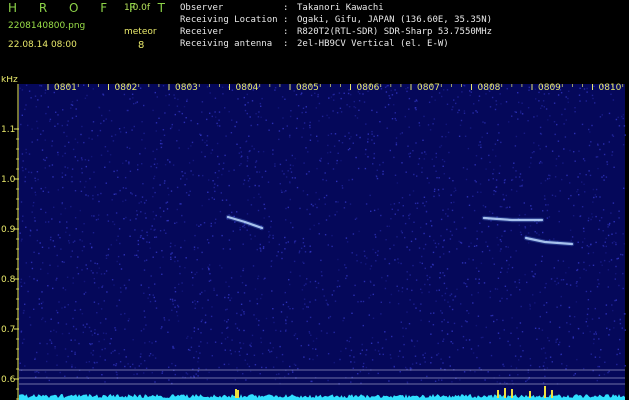  What do you see at coordinates (9, 80) in the screenshot?
I see `y-unit-label: kHz` at bounding box center [9, 80].